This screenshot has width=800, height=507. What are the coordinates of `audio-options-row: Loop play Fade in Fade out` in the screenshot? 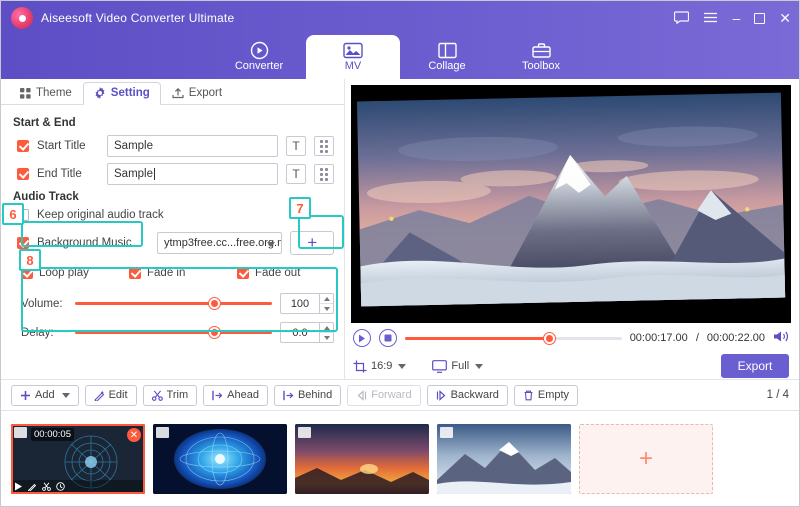 It's located at (177, 273).